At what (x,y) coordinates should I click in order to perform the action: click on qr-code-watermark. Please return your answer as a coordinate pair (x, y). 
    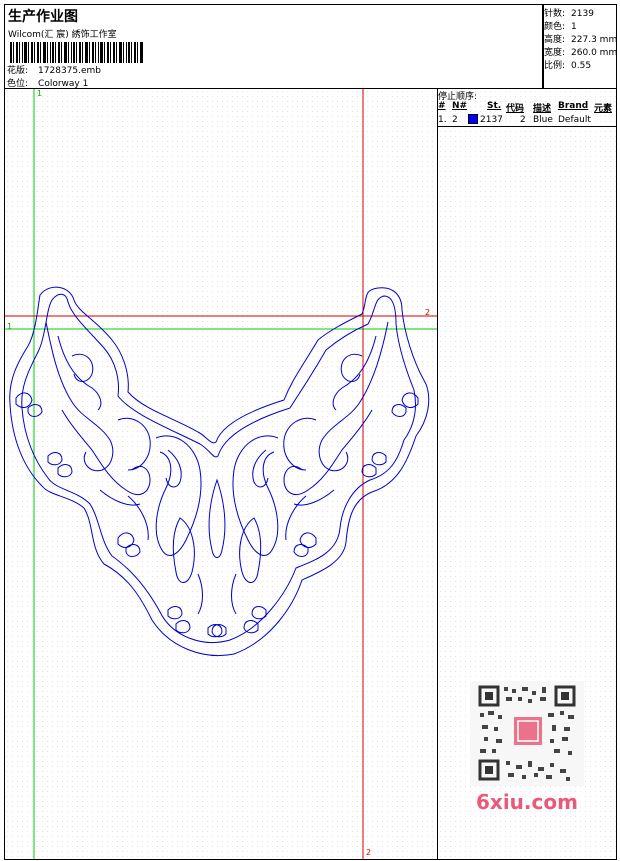
    Looking at the image, I should click on (527, 733).